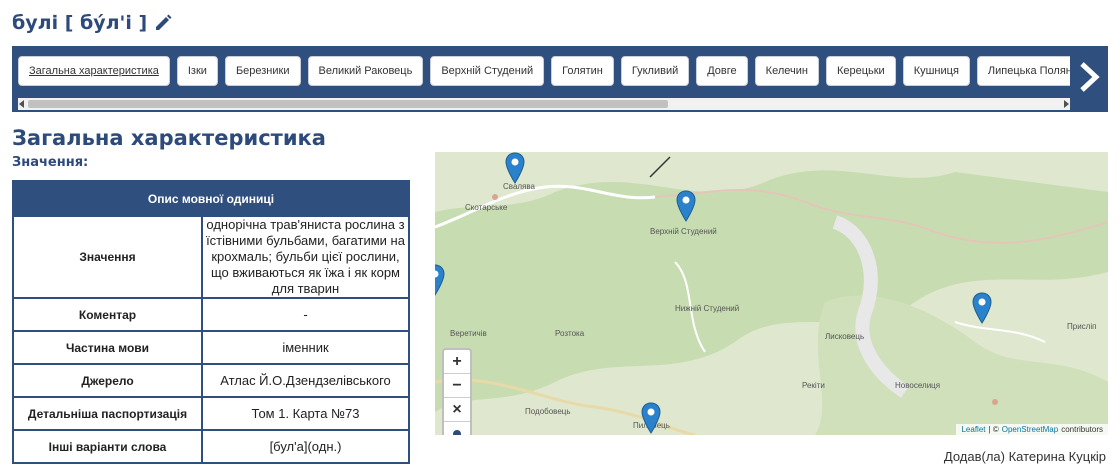 The height and width of the screenshot is (475, 1120). Describe the element at coordinates (936, 71) in the screenshot. I see `tab-village: Кушниця` at that location.